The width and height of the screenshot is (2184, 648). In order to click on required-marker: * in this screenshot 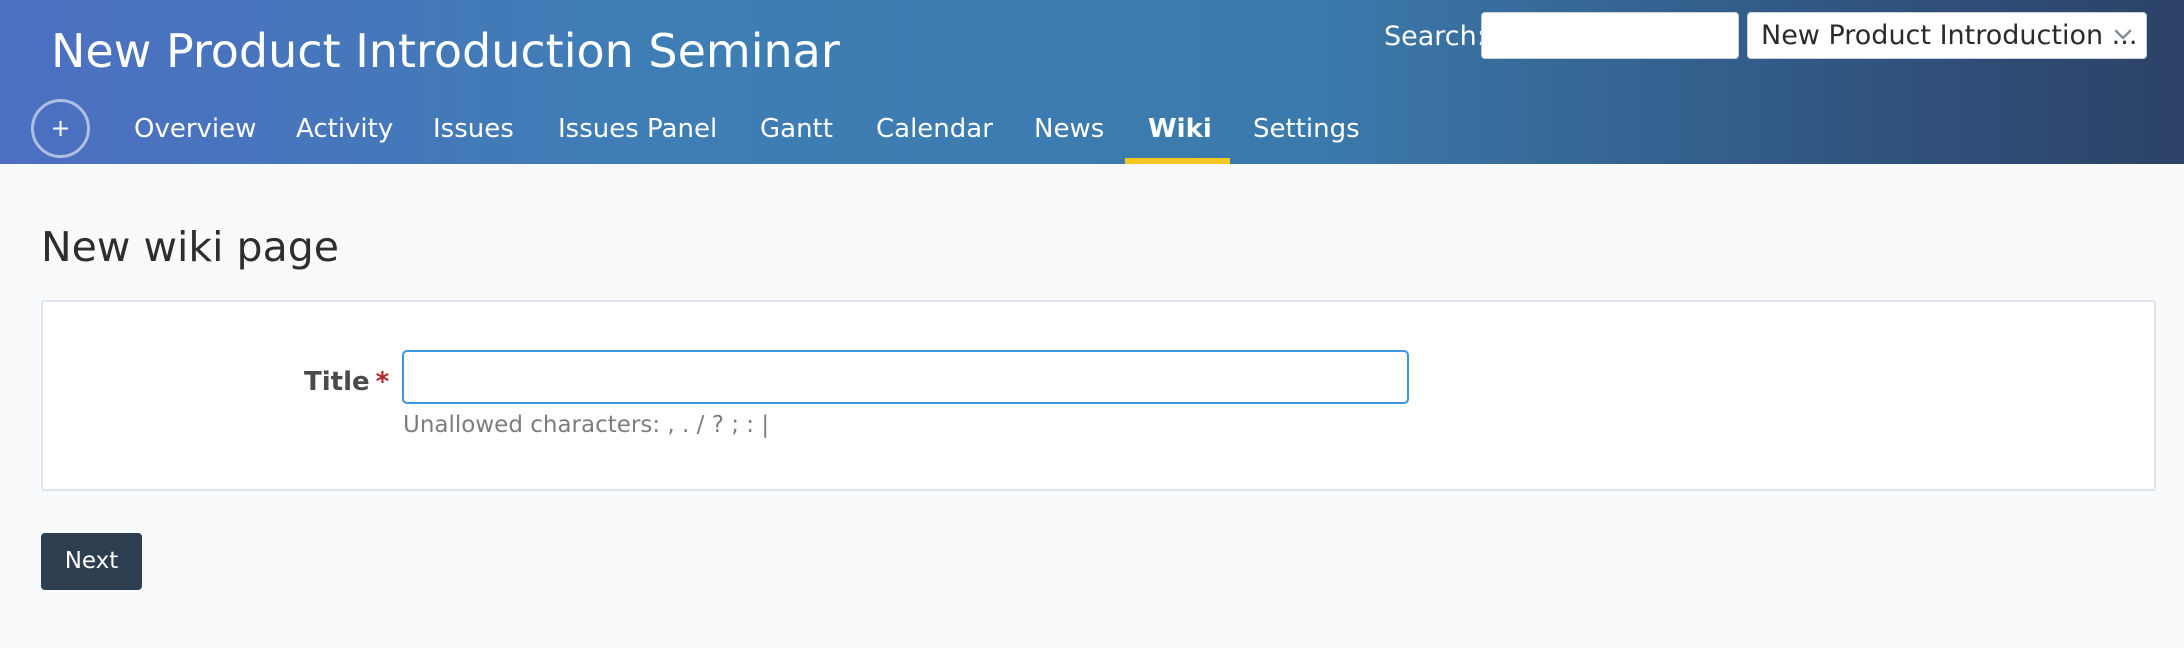, I will do `click(382, 382)`.